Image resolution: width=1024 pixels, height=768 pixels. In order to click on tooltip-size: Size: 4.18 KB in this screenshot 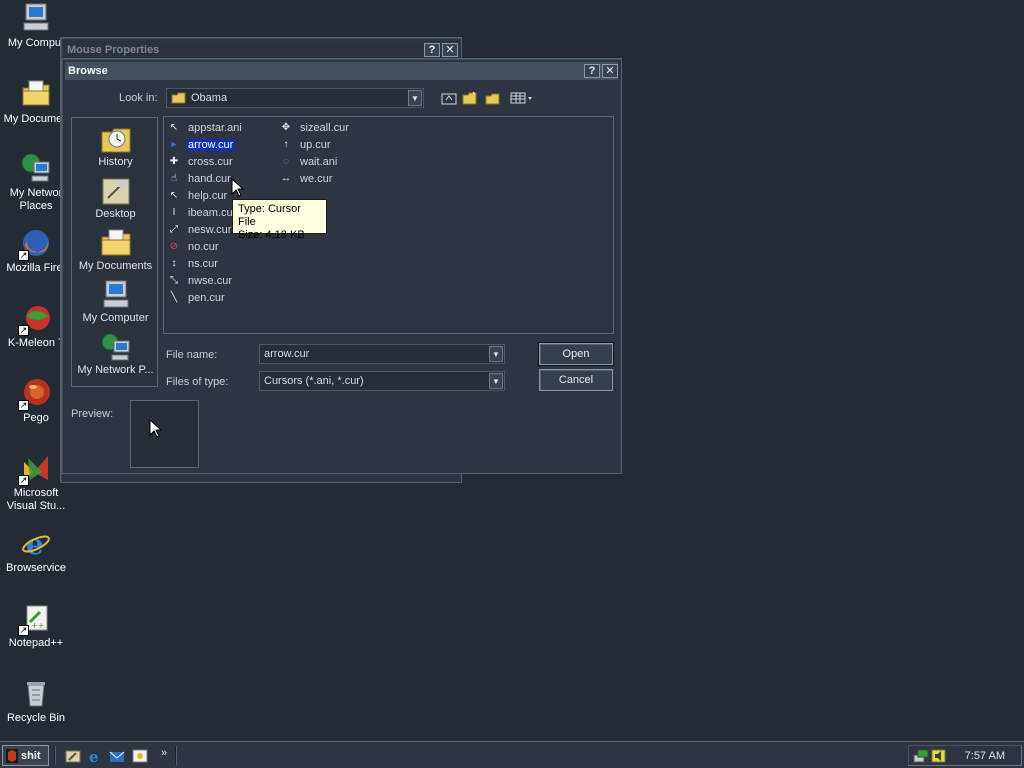, I will do `click(271, 235)`.